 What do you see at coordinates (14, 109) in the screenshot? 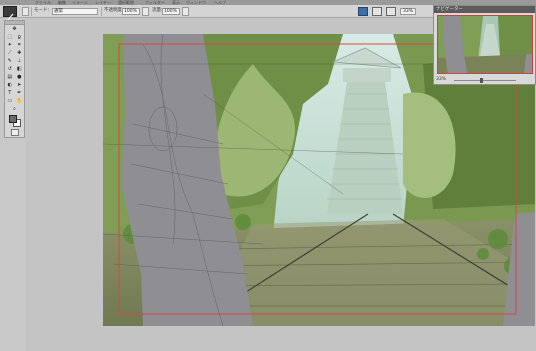
I see `zoom-tool-icon: ⌕` at bounding box center [14, 109].